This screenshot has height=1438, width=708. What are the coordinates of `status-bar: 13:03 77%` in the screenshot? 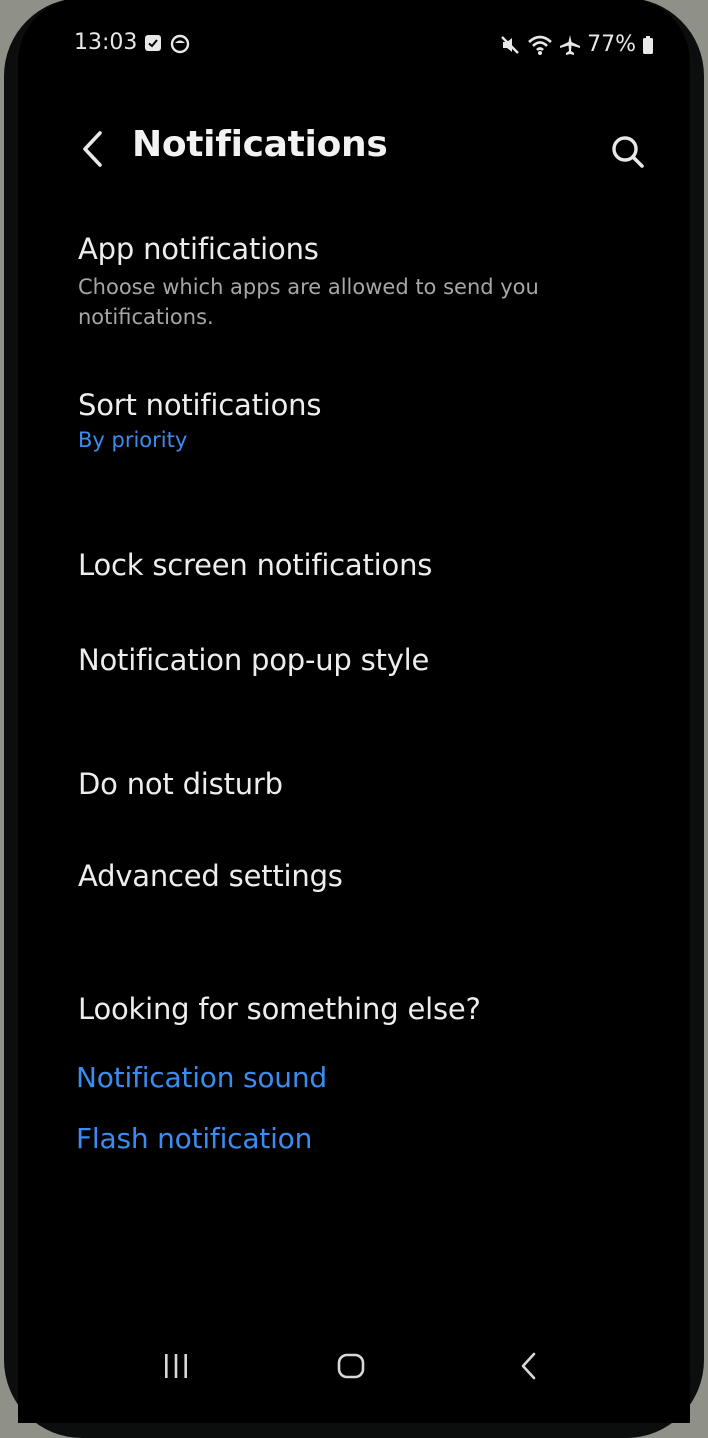 It's located at (354, 44).